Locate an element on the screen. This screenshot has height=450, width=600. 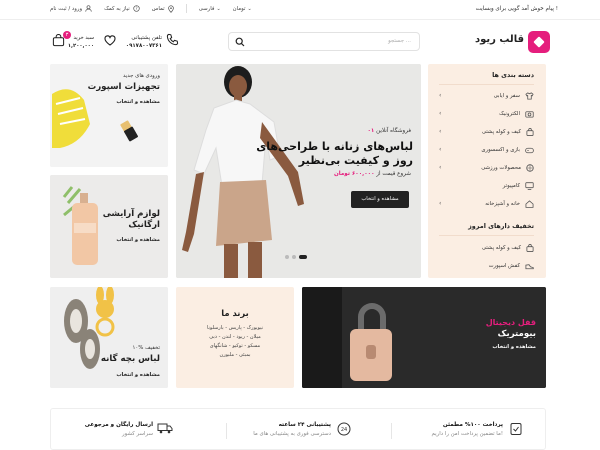
sidebar-title: دسته بندی ها is located at coordinates (513, 75).